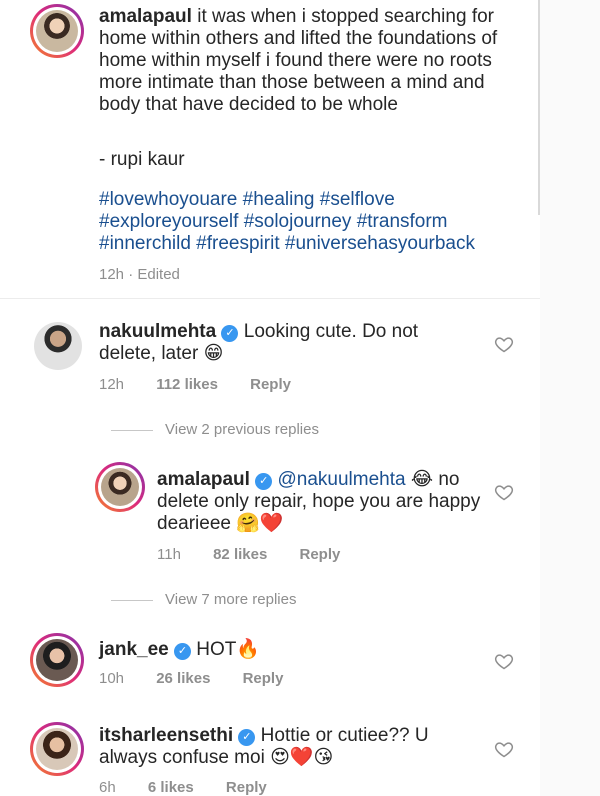 This screenshot has height=796, width=600. I want to click on caption-attribution: - rupi kaur, so click(142, 159).